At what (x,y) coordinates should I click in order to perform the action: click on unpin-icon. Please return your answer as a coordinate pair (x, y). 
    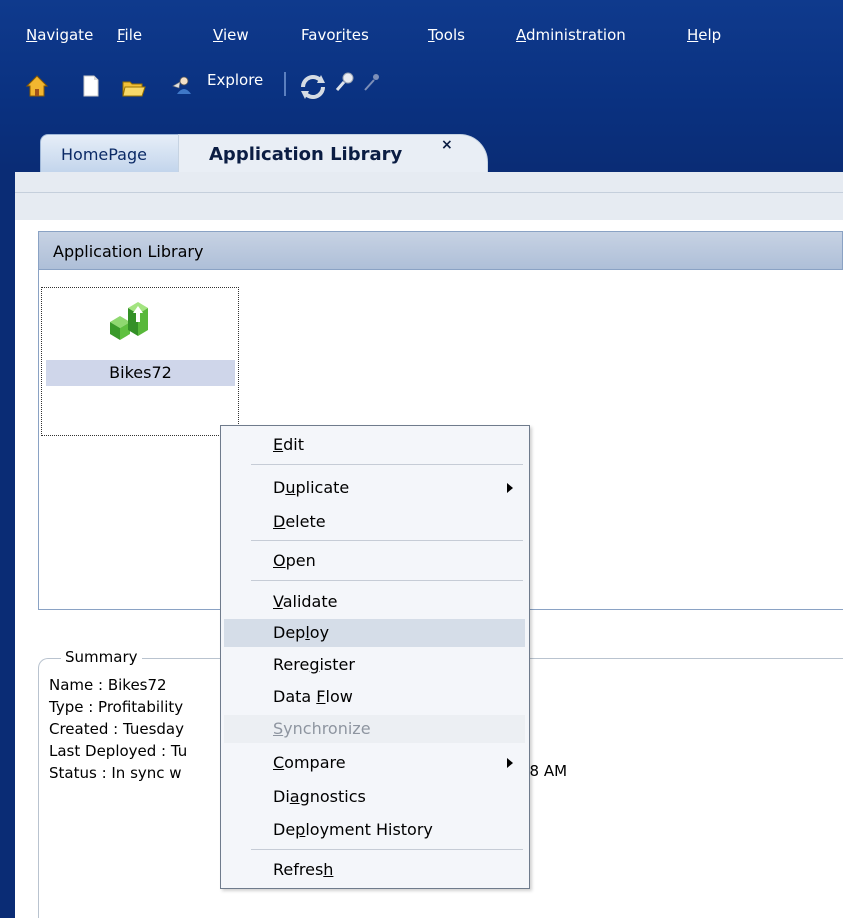
    Looking at the image, I should click on (373, 83).